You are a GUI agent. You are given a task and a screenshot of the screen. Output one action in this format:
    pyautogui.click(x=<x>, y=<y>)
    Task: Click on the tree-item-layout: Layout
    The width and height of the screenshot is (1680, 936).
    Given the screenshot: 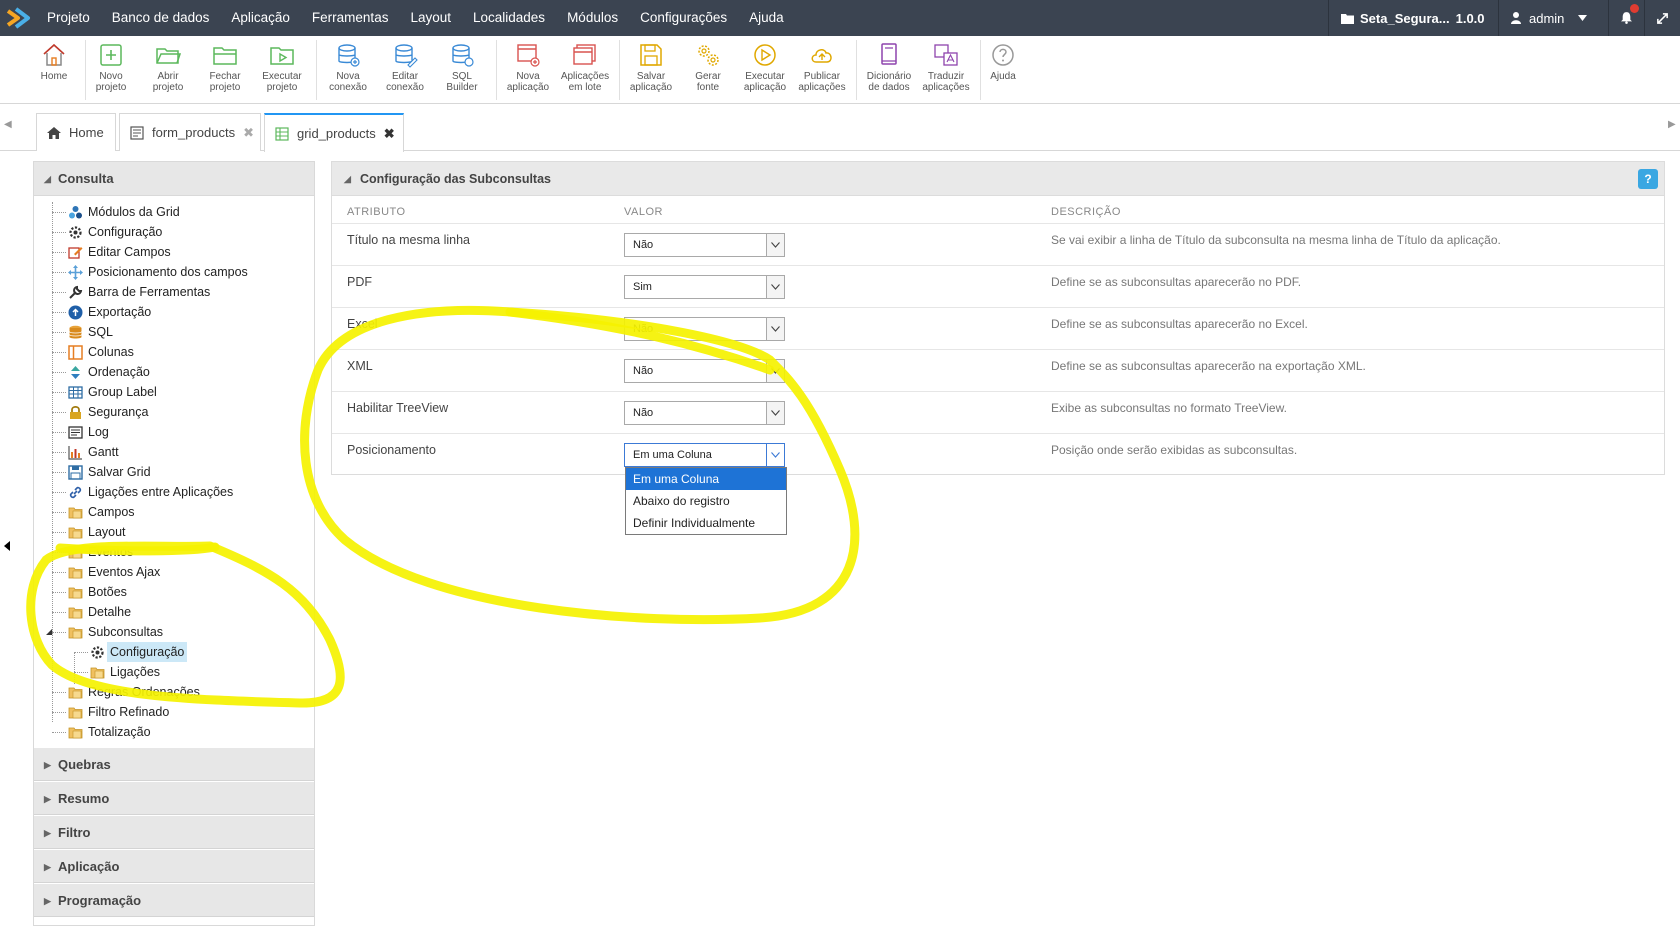 What is the action you would take?
    pyautogui.click(x=174, y=532)
    